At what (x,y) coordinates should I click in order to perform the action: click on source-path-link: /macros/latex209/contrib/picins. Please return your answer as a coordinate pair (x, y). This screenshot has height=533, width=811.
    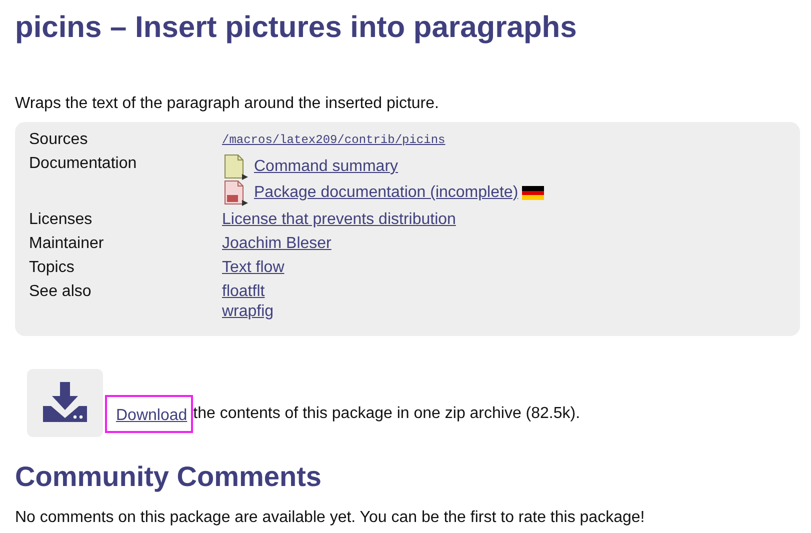
    Looking at the image, I should click on (334, 140).